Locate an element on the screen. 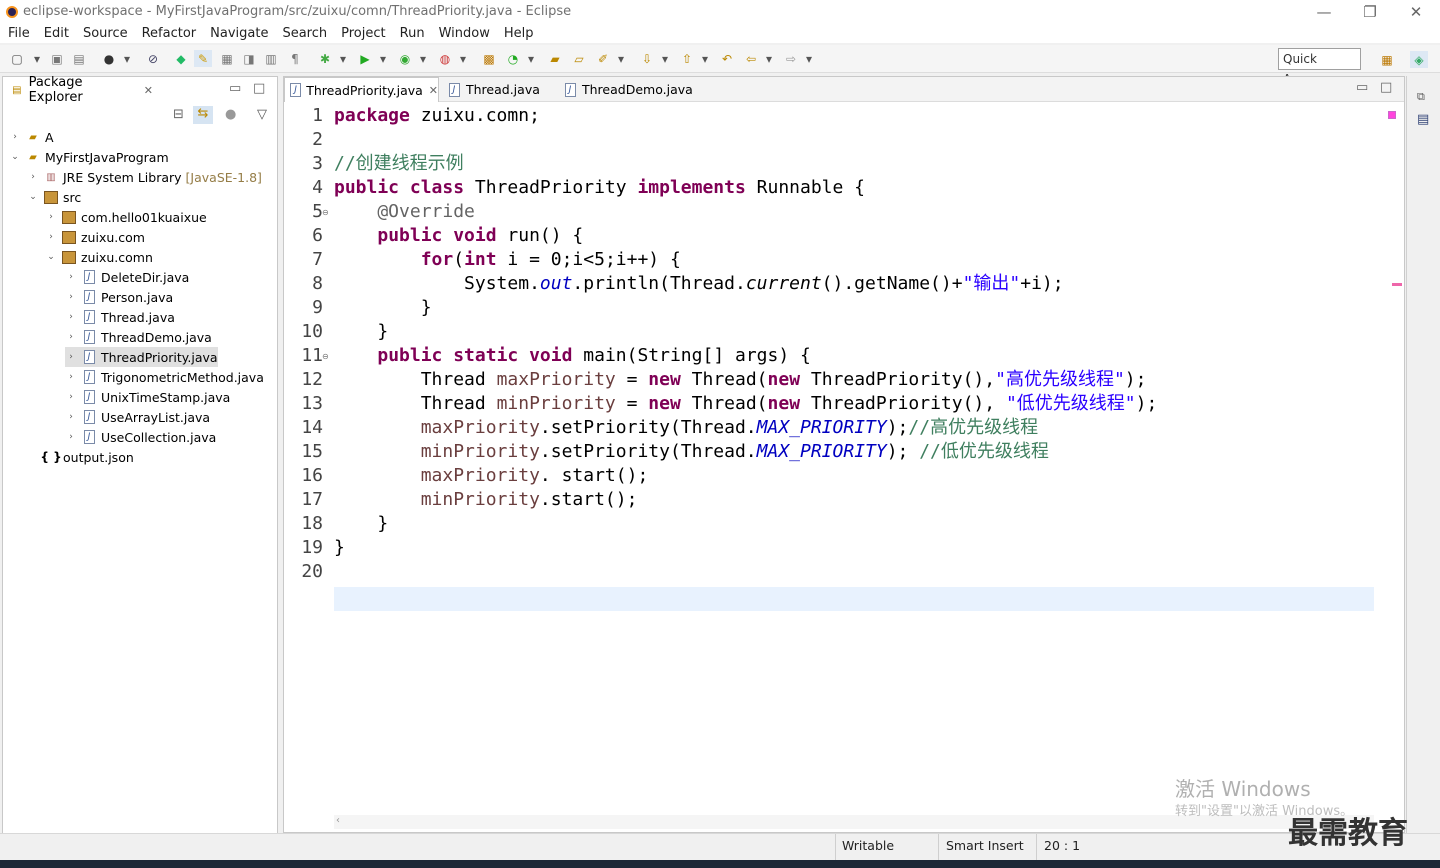  mark-occurrences-icon: ✎ is located at coordinates (203, 58).